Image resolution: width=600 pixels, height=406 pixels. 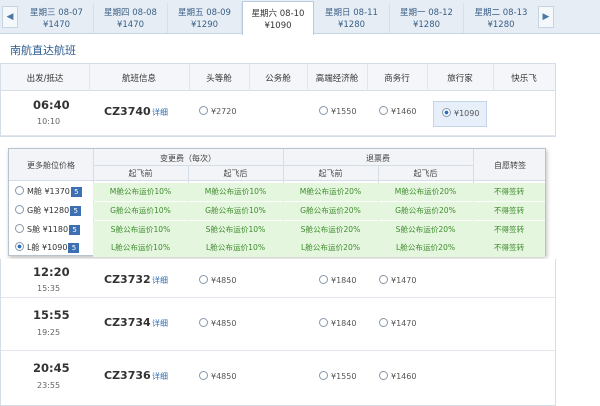 I want to click on fare-class-l: L舱 ¥1090 5, so click(x=50, y=248).